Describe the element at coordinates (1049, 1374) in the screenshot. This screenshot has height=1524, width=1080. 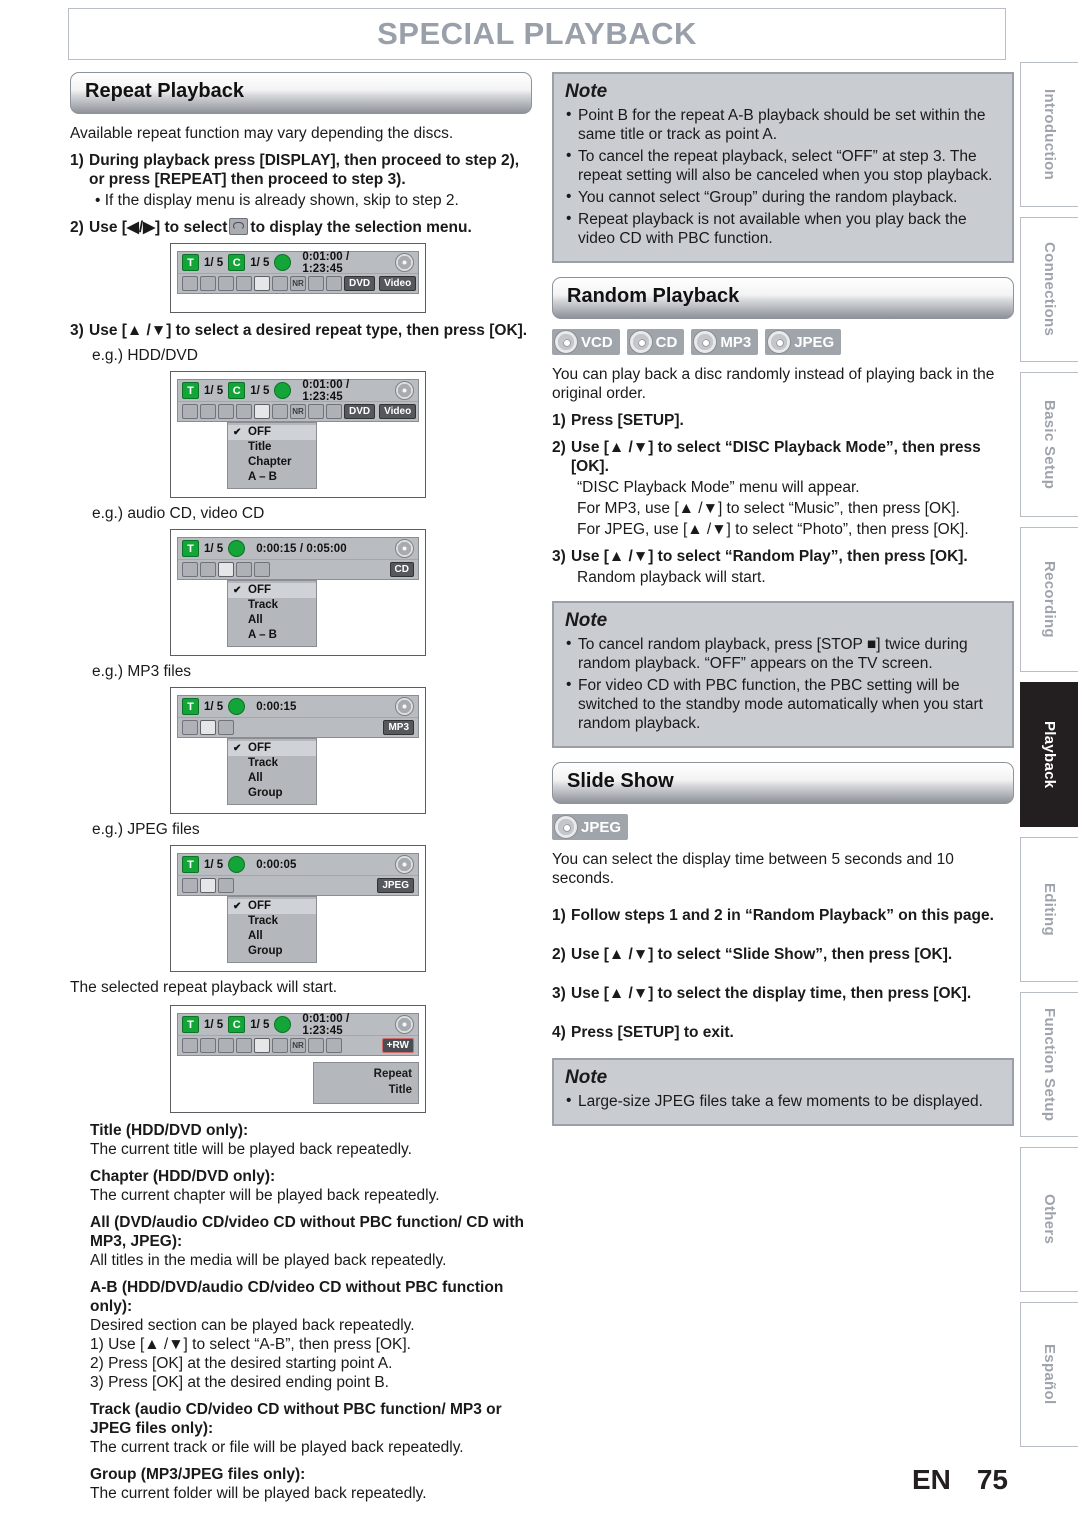
I see `tab-espanol: Español` at that location.